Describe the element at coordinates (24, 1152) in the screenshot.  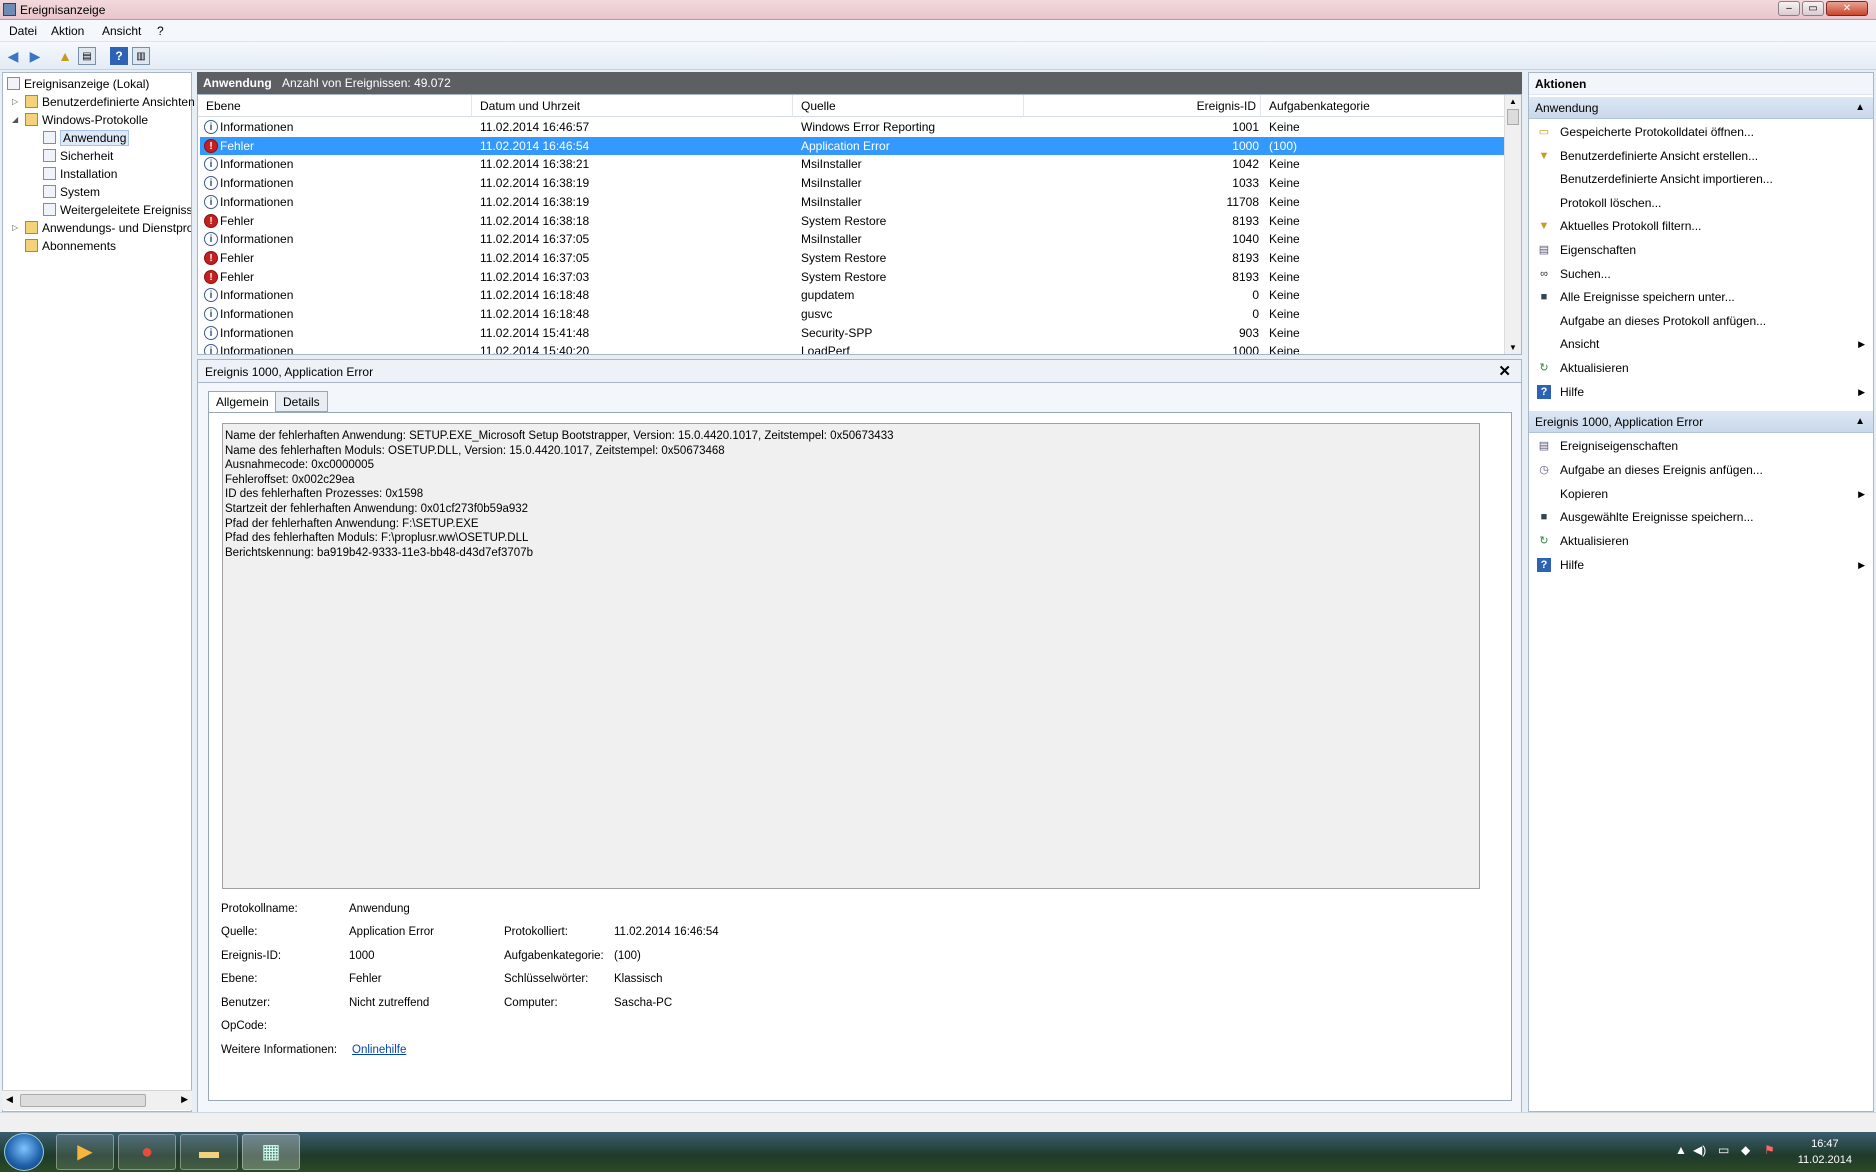
I see `start-button` at that location.